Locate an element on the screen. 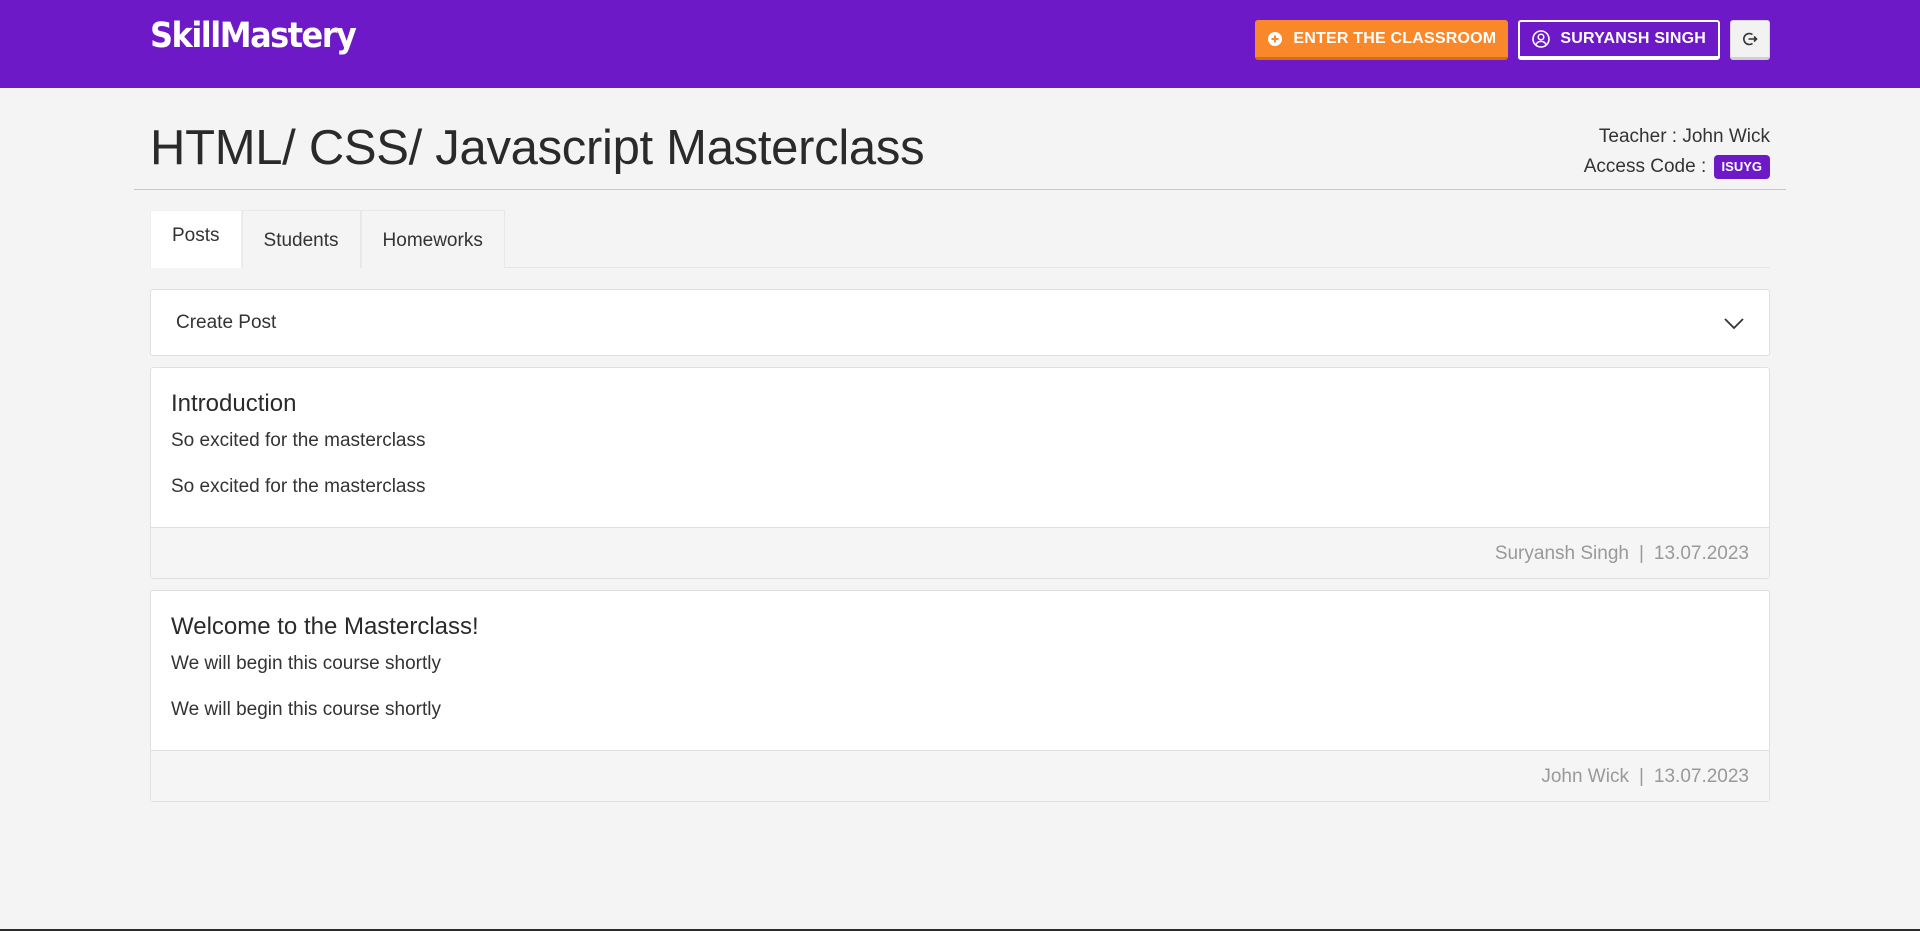 The width and height of the screenshot is (1920, 931). page-title: HTML/ CSS/ Javascript Masterclass is located at coordinates (537, 148).